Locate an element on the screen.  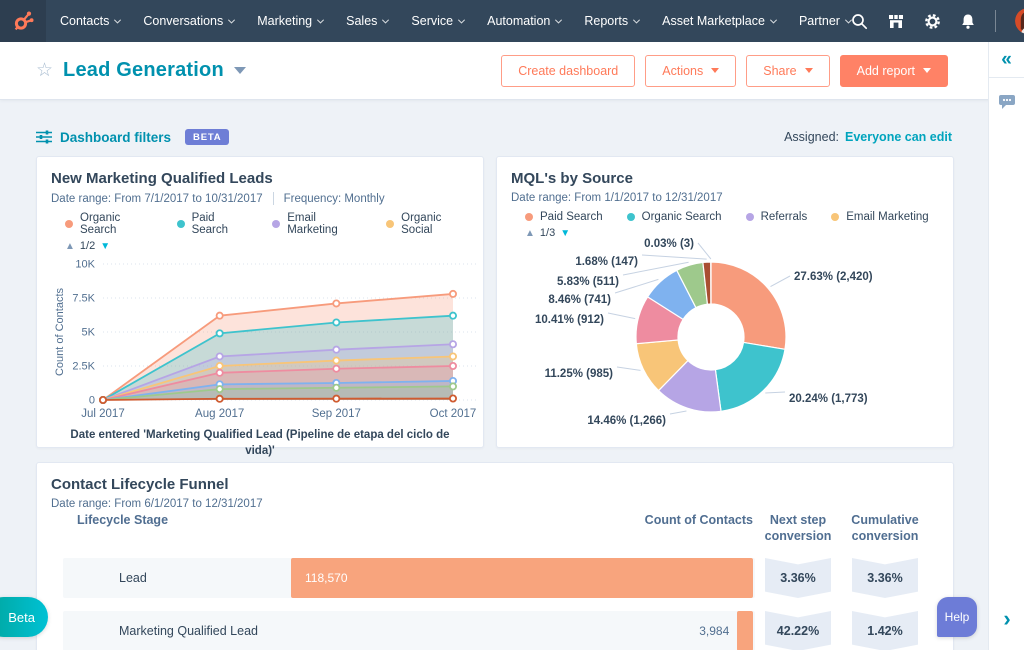
help-button: Help is located at coordinates (957, 617).